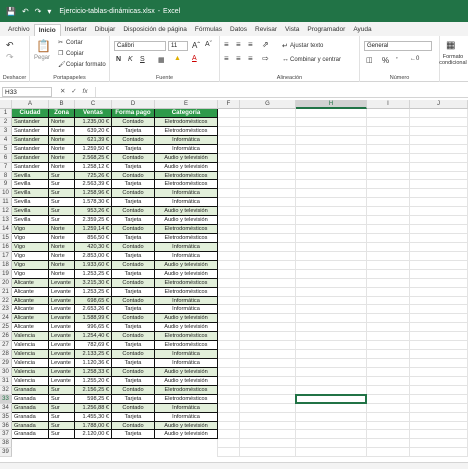  Describe the element at coordinates (93, 140) in the screenshot. I see `table-cell: 621,39 €` at that location.